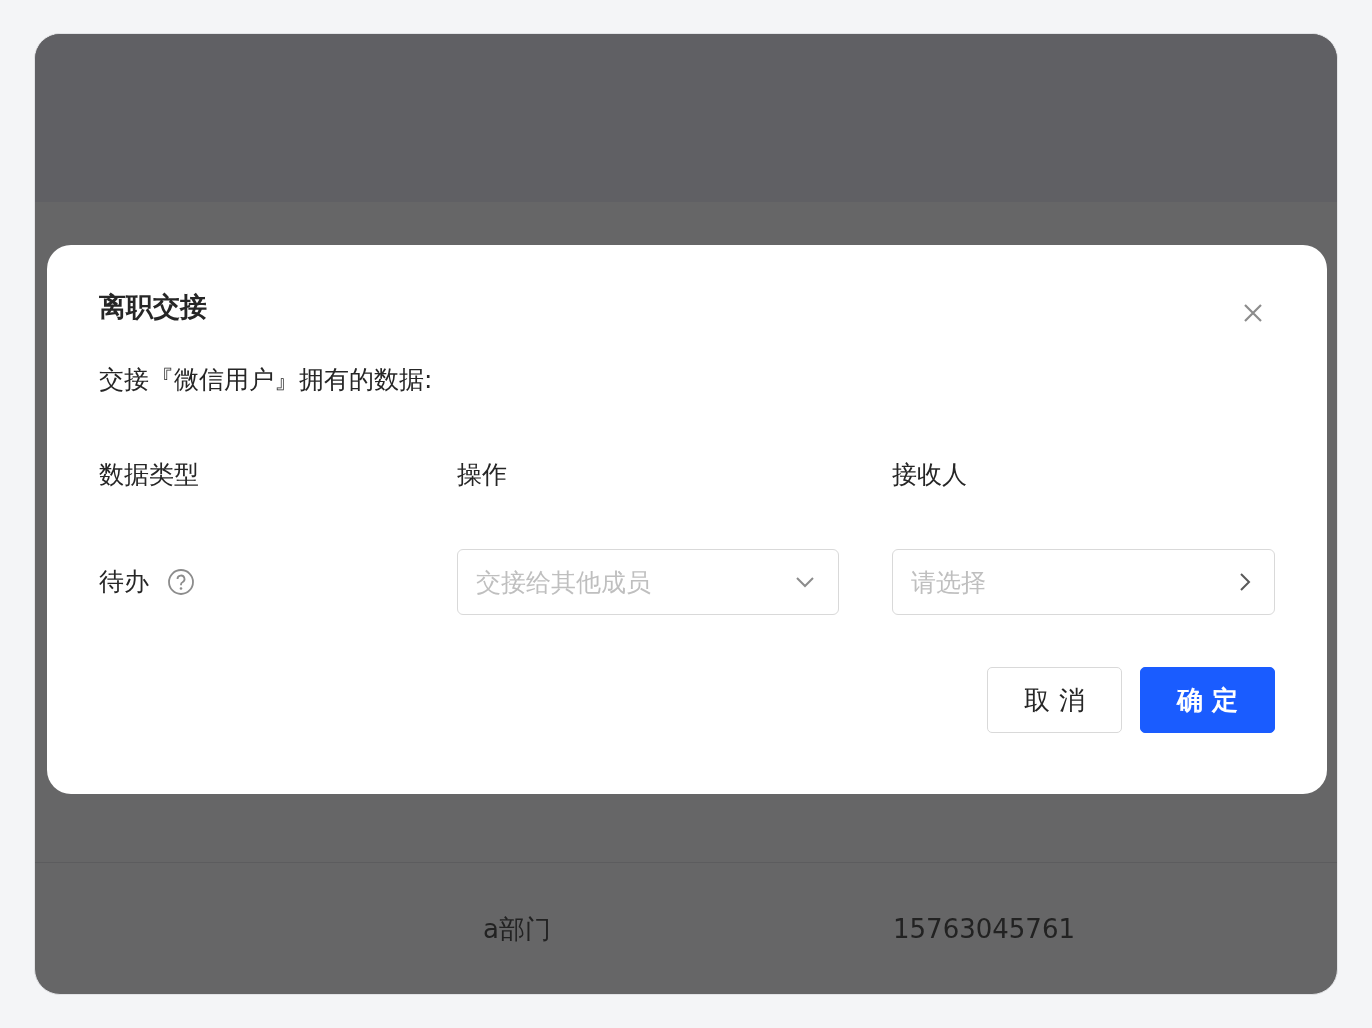 The image size is (1372, 1028). What do you see at coordinates (1245, 582) in the screenshot?
I see `chevron-right-icon` at bounding box center [1245, 582].